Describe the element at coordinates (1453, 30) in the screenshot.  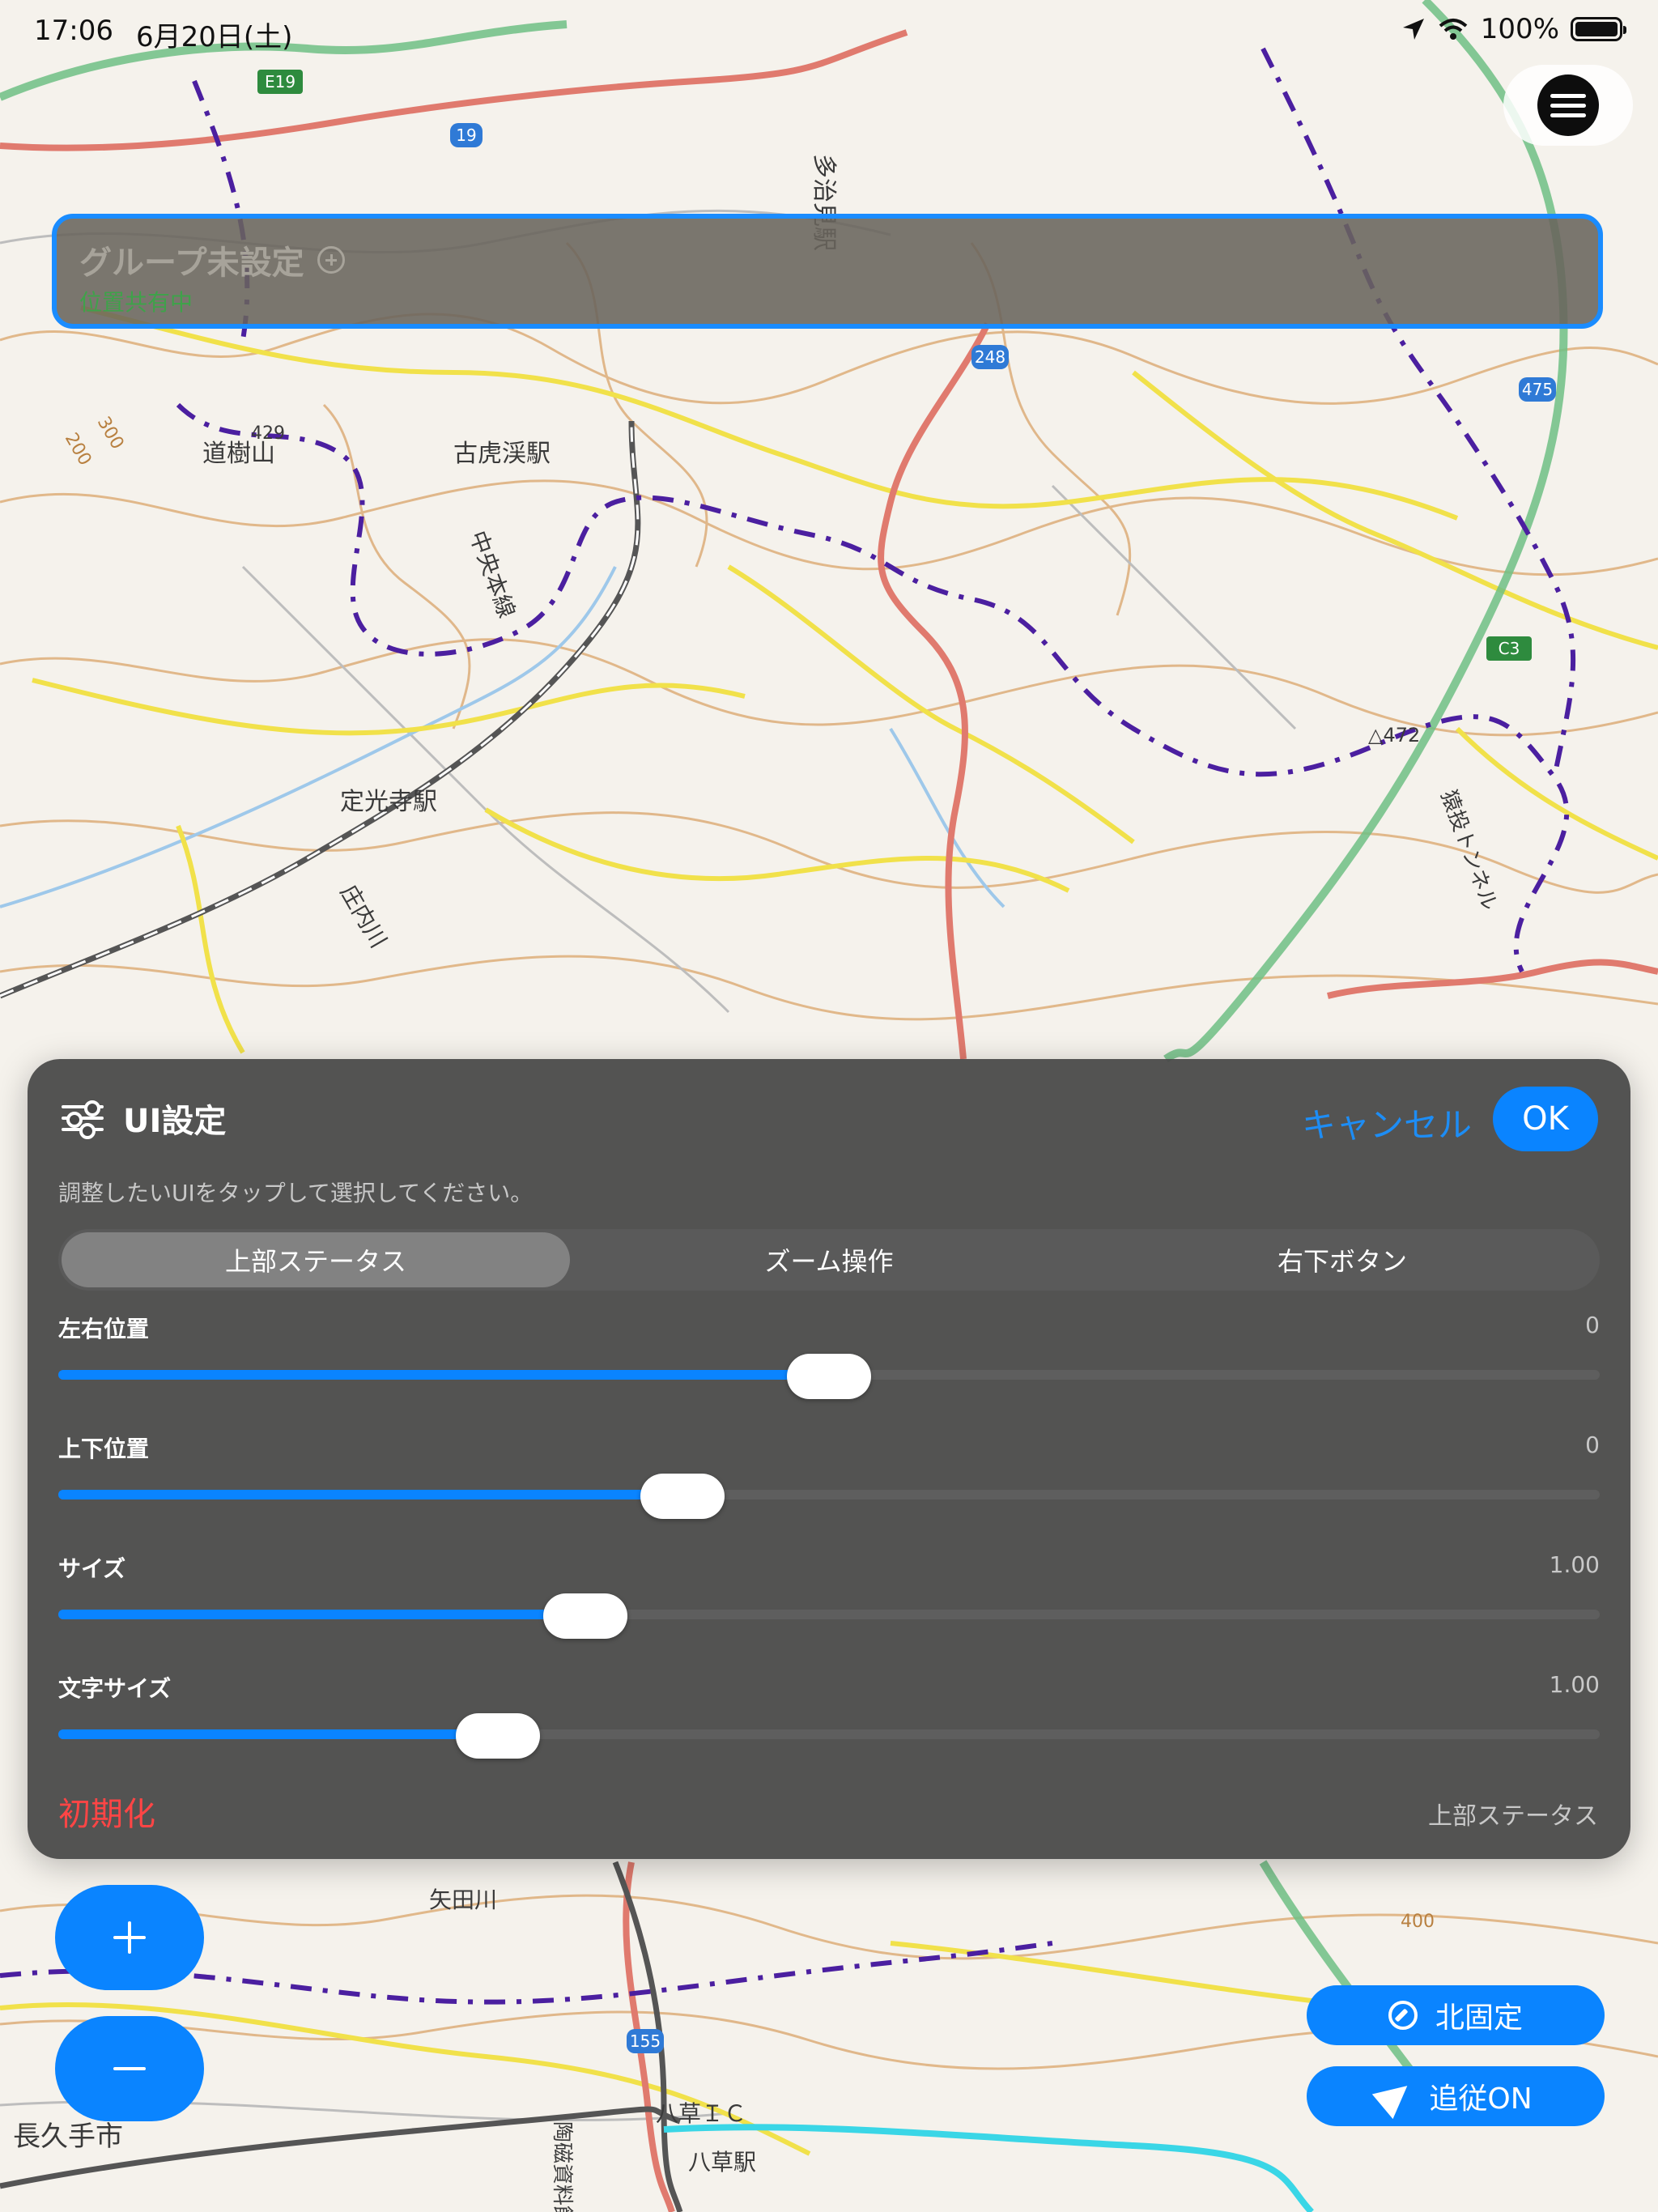
I see `wifi-icon` at that location.